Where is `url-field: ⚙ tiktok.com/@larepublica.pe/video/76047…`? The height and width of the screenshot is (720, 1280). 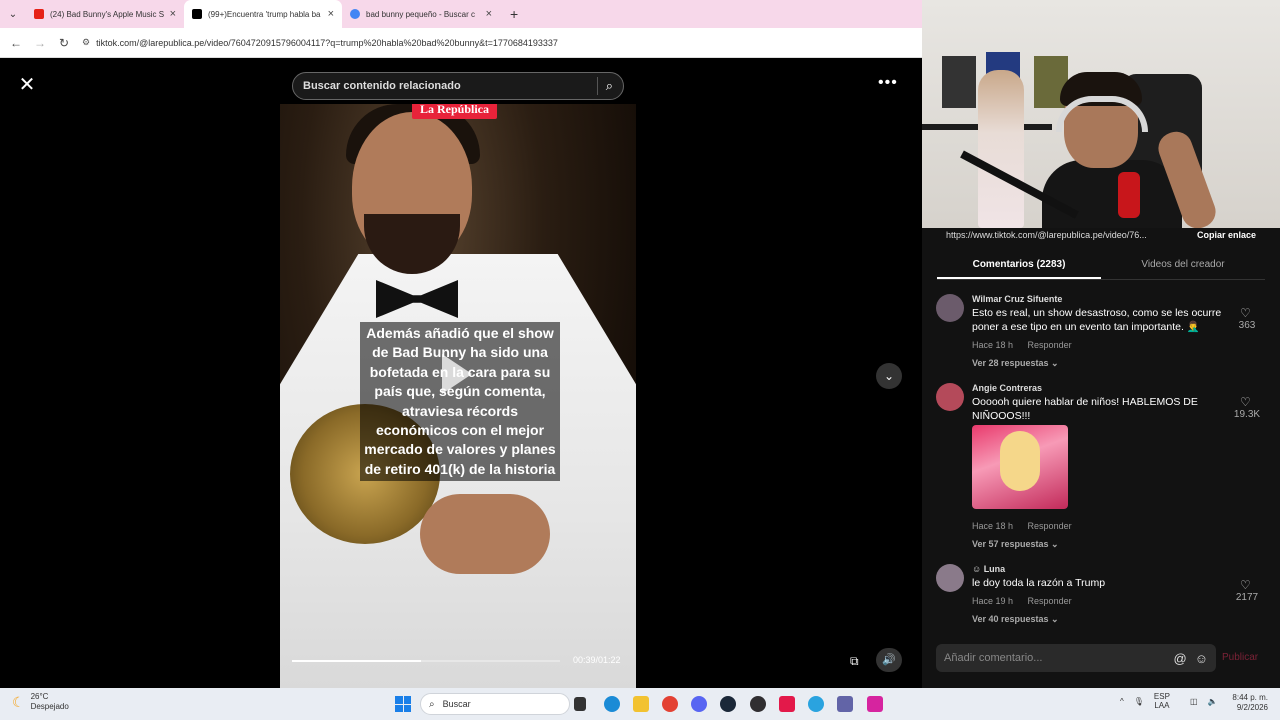 url-field: ⚙ tiktok.com/@larepublica.pe/video/76047… is located at coordinates (502, 43).